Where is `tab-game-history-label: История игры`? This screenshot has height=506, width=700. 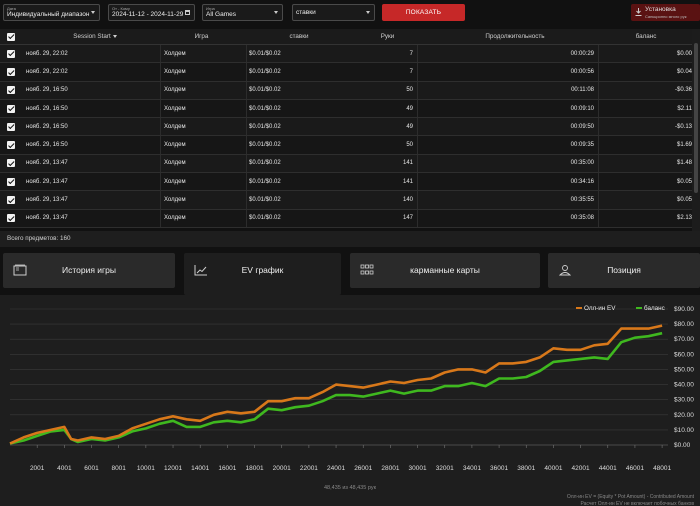
tab-game-history-label: История игры is located at coordinates (88, 270).